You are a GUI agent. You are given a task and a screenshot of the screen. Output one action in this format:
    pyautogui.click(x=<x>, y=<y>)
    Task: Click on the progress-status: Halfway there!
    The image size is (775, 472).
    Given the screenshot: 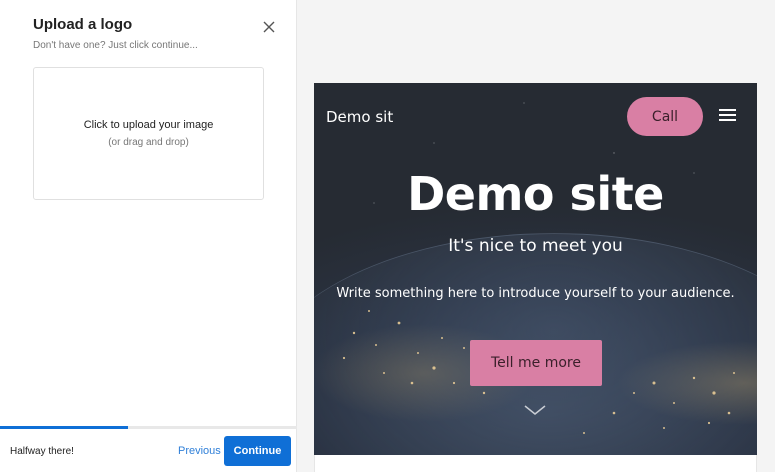 What is the action you would take?
    pyautogui.click(x=42, y=451)
    